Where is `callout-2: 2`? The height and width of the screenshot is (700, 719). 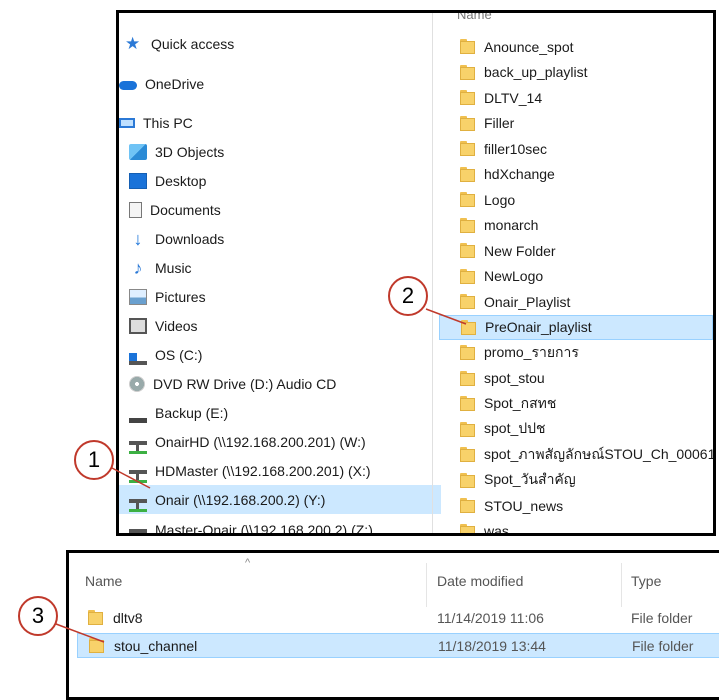
callout-2: 2 is located at coordinates (408, 296).